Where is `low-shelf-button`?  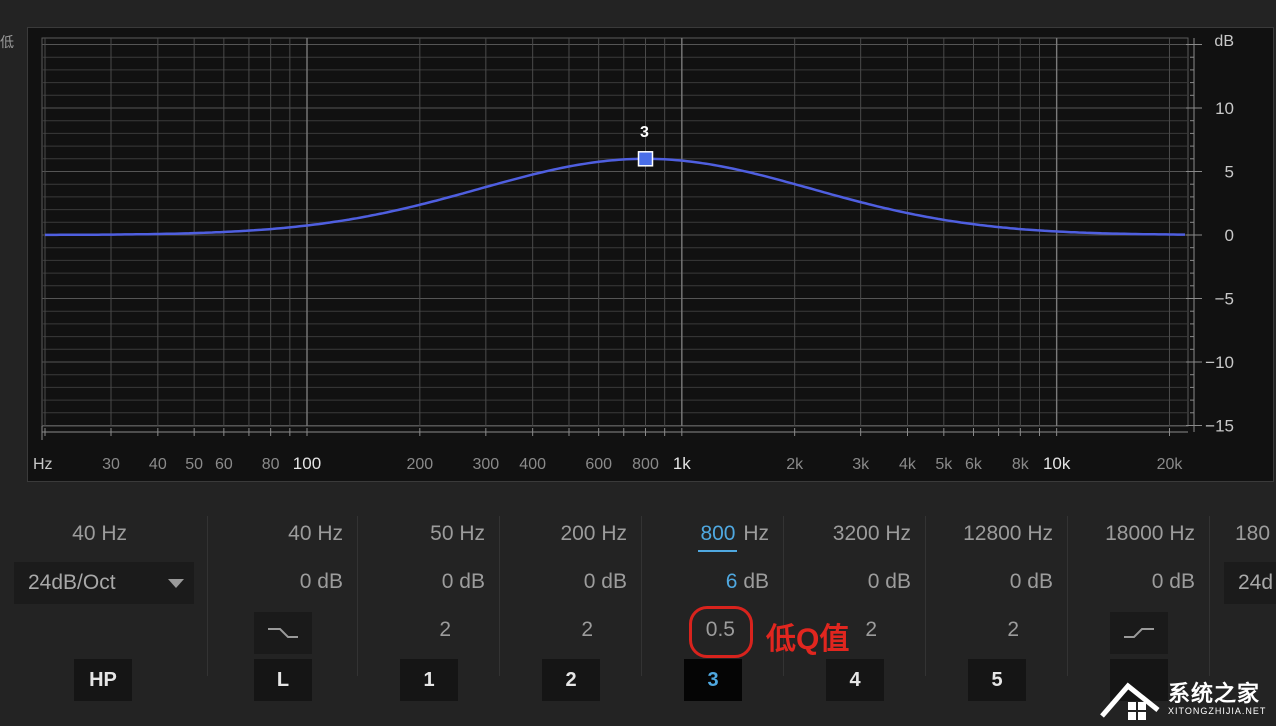
low-shelf-button is located at coordinates (283, 633).